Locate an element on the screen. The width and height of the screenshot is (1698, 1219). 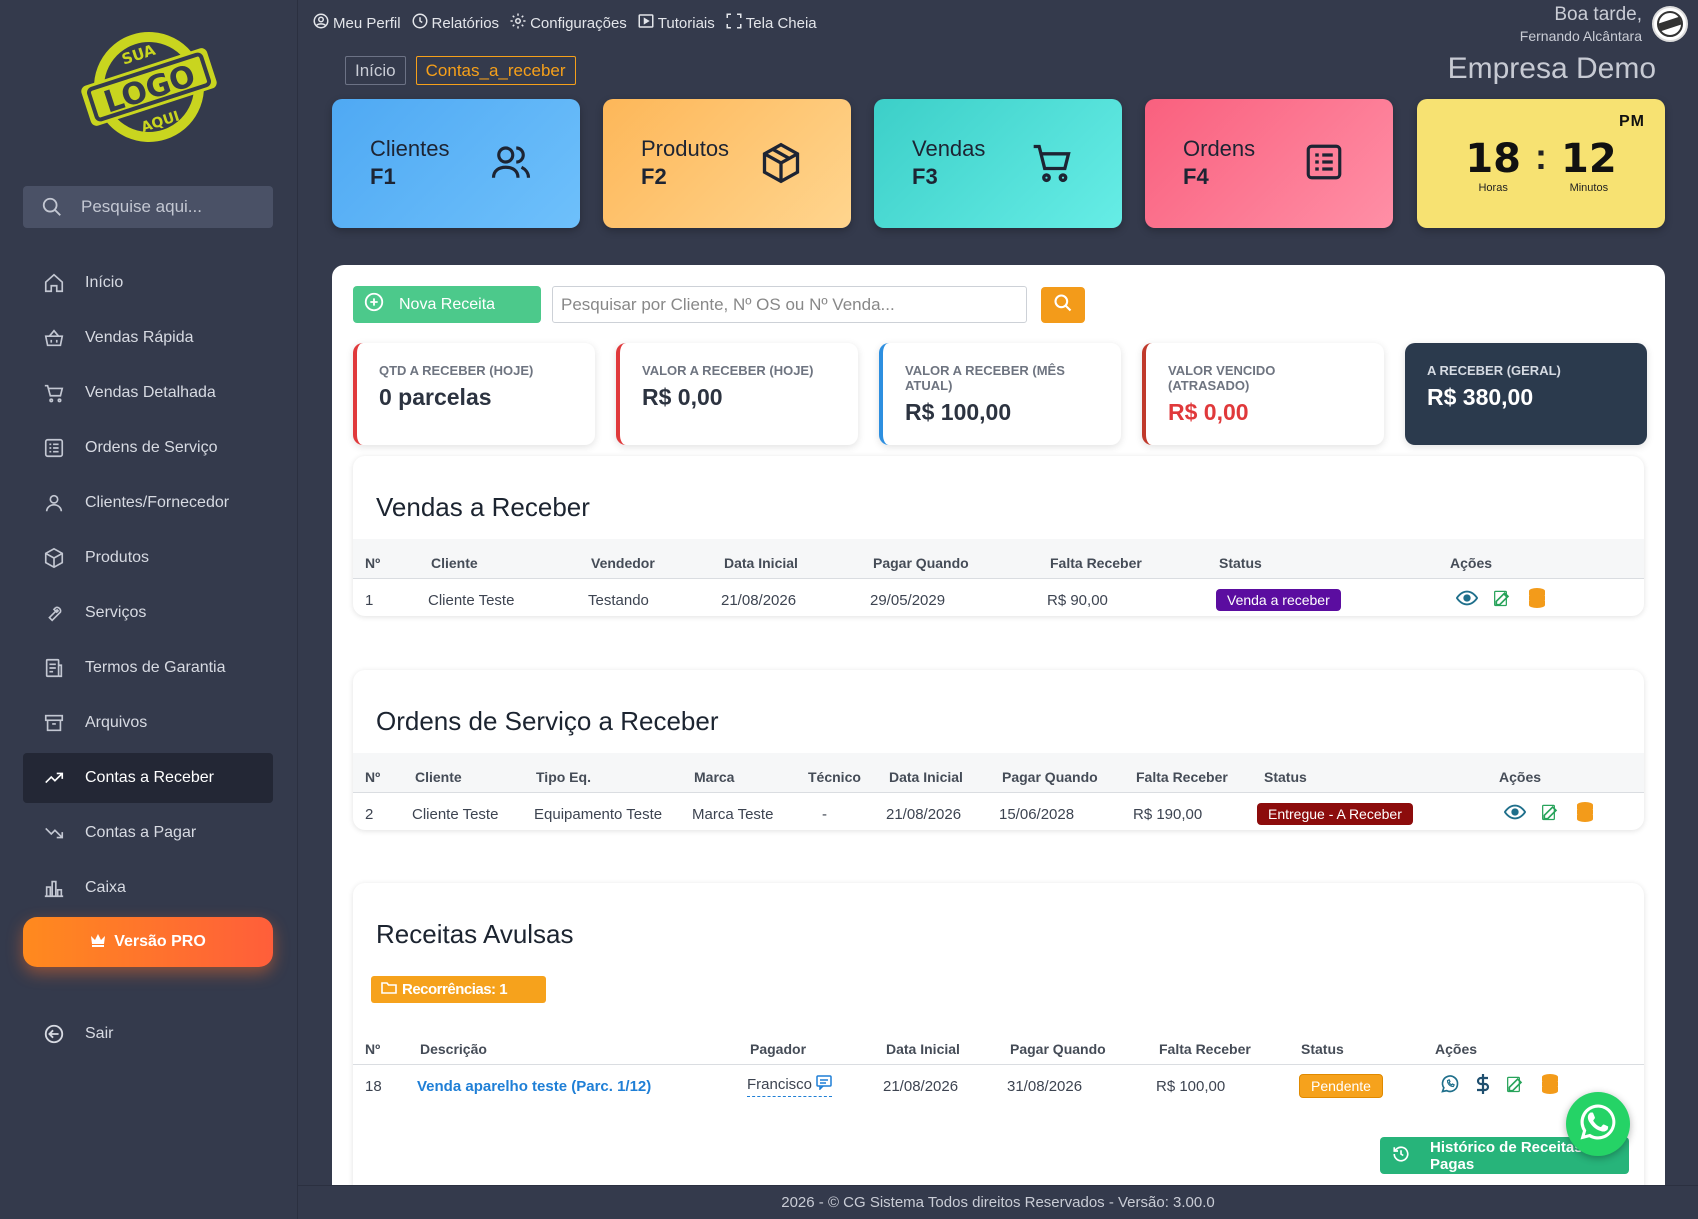
col-header: Status is located at coordinates (1285, 777).